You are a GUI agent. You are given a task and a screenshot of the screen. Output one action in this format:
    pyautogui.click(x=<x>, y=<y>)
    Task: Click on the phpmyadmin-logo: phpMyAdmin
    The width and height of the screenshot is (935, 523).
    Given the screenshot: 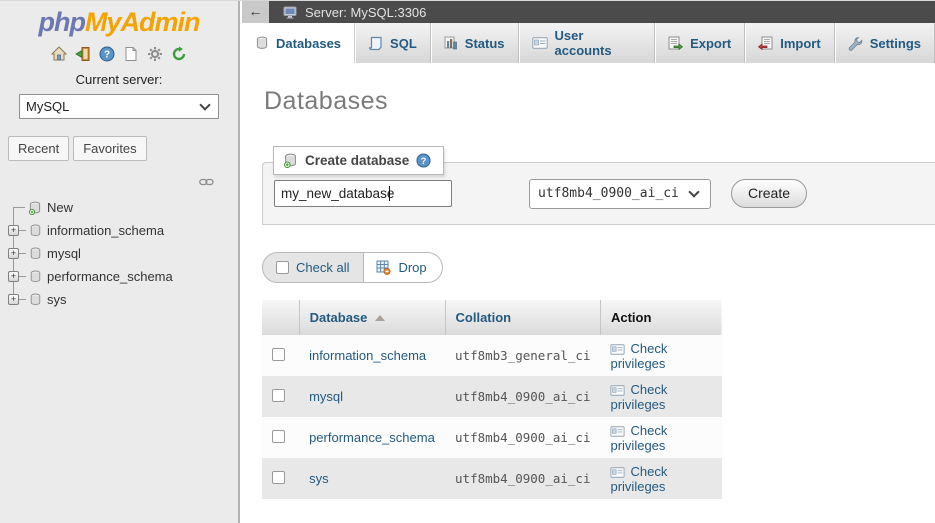 What is the action you would take?
    pyautogui.click(x=119, y=22)
    